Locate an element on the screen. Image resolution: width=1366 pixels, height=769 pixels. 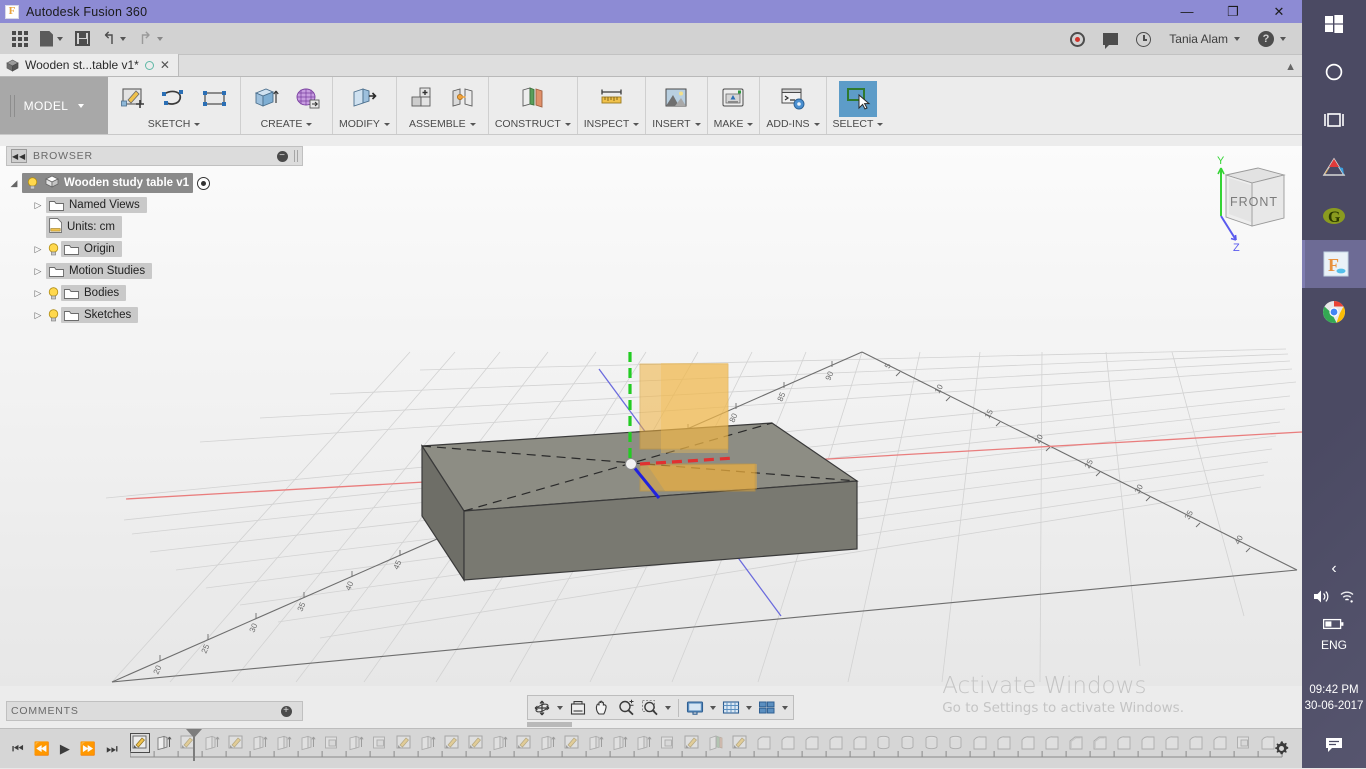
comments-button is located at coordinates (1110, 39).